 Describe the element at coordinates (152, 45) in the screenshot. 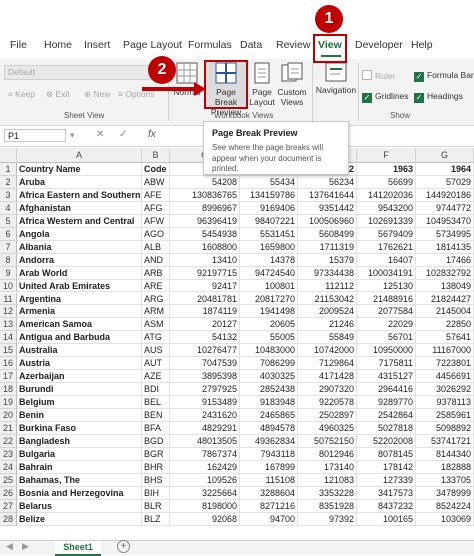

I see `tab-page-layout: Page Layout` at that location.